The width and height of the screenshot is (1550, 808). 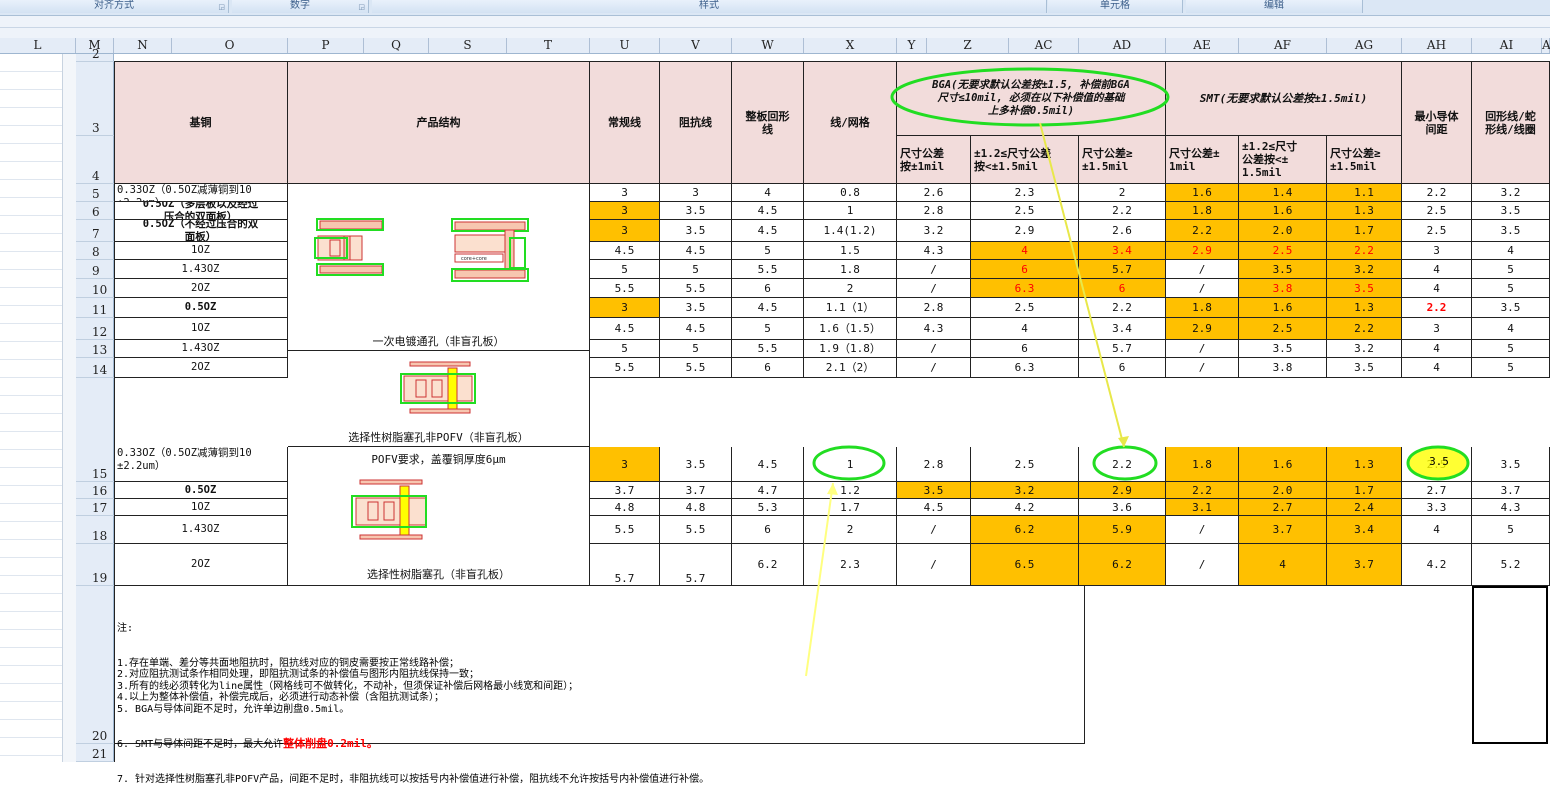 I want to click on value-cell: 1.3, so click(x=1364, y=464).